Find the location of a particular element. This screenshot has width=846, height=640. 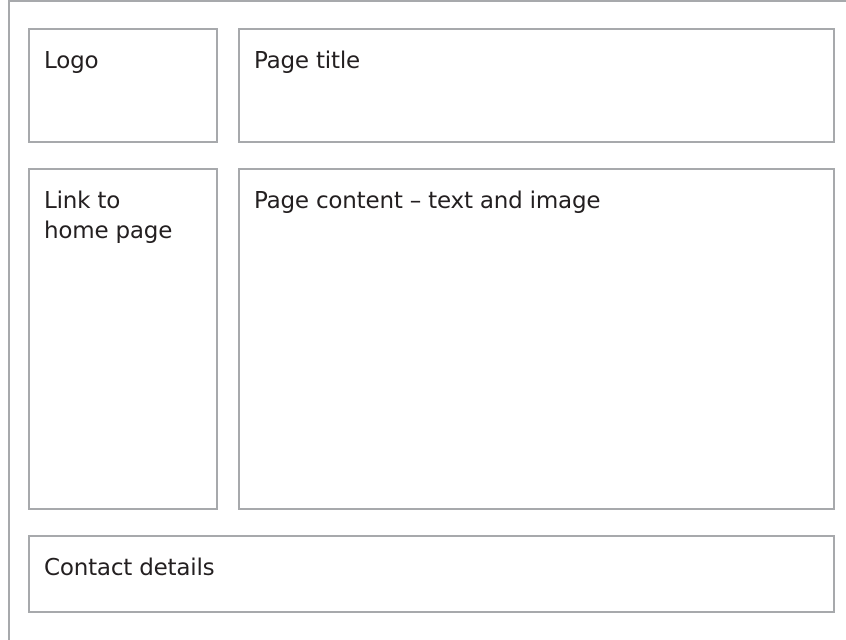

contact-details-region: Contact details is located at coordinates (431, 574).